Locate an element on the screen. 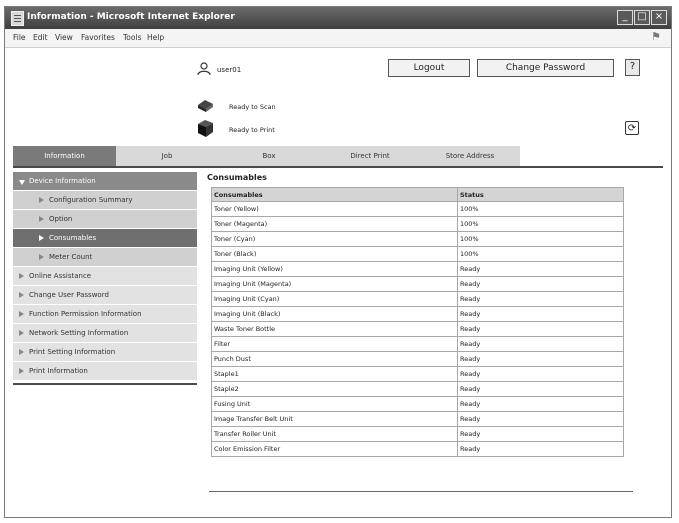 The height and width of the screenshot is (523, 679). consumable-name: Imaging Unit (Cyan) is located at coordinates (334, 299).